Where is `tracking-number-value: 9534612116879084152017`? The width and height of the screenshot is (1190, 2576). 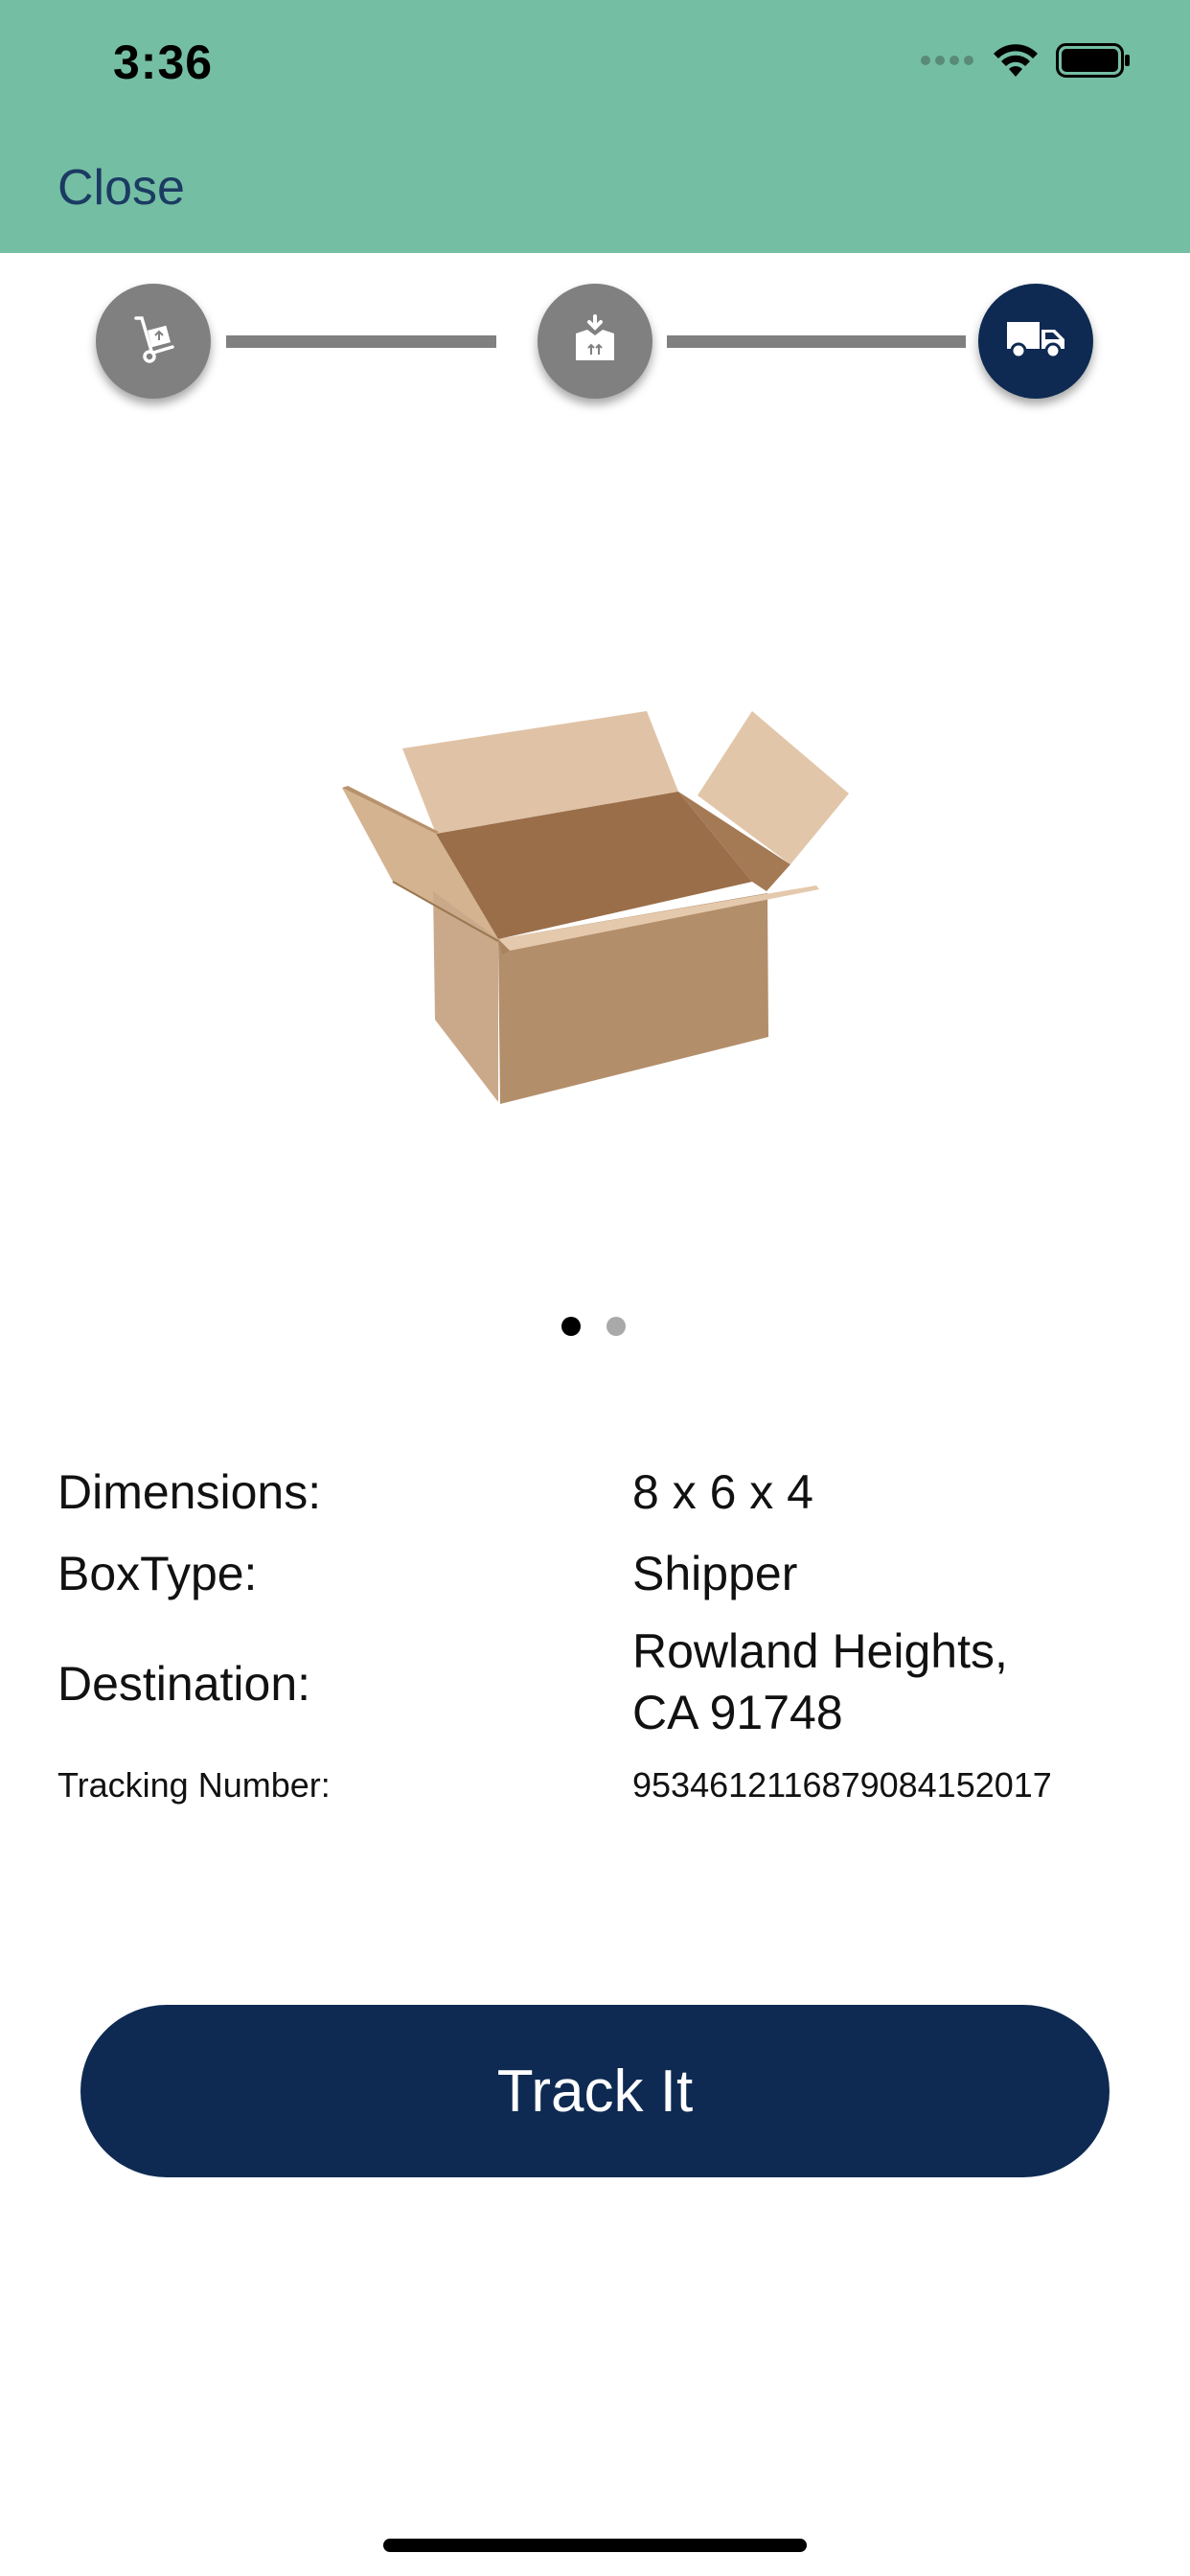 tracking-number-value: 9534612116879084152017 is located at coordinates (842, 1785).